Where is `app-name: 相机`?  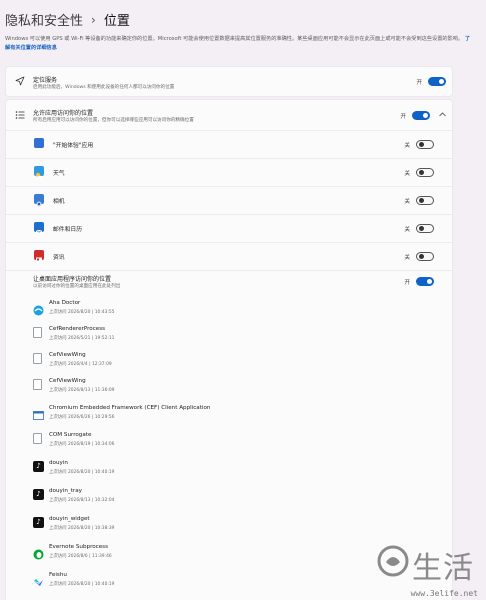 app-name: 相机 is located at coordinates (59, 202).